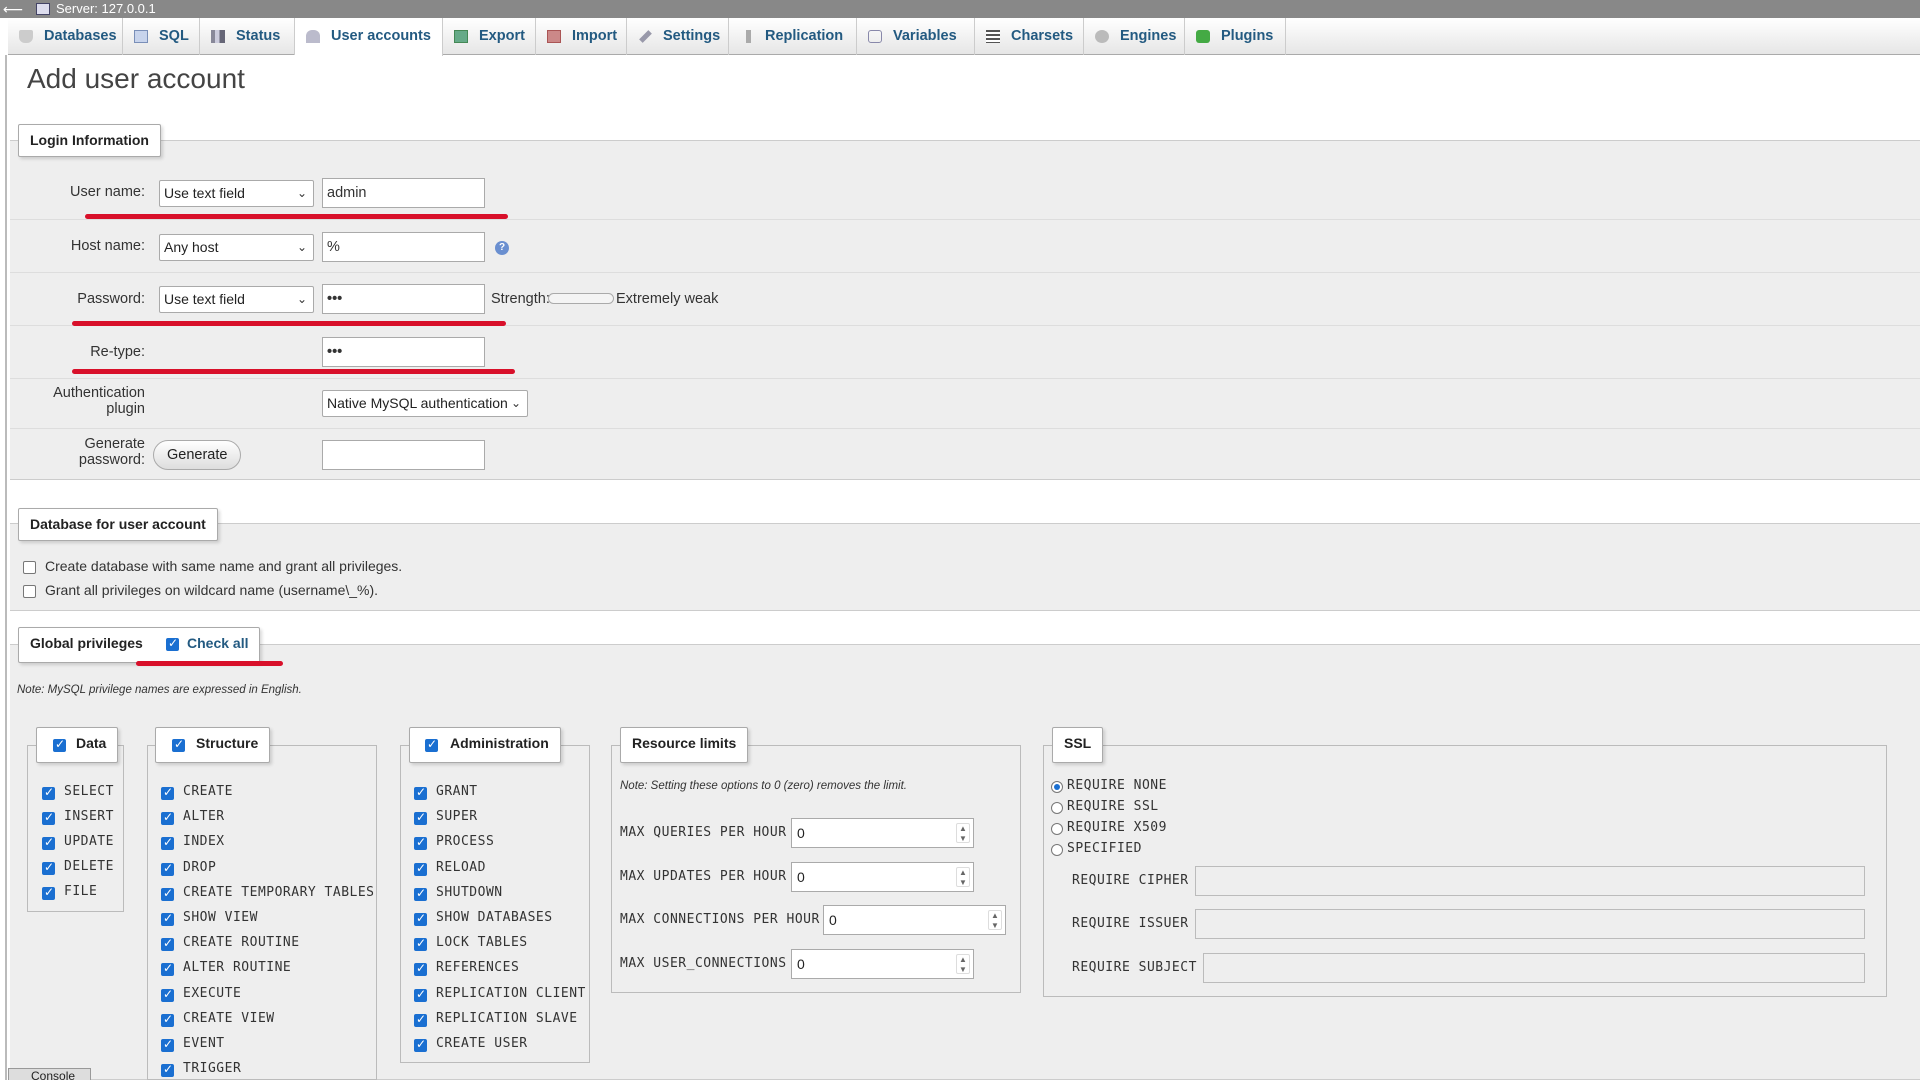  I want to click on wrench-icon, so click(645, 36).